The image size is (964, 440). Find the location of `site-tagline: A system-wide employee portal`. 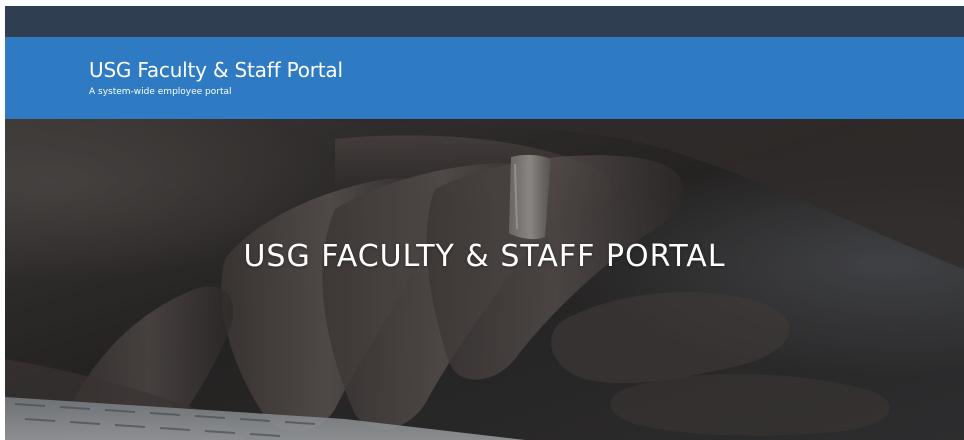

site-tagline: A system-wide employee portal is located at coordinates (160, 92).